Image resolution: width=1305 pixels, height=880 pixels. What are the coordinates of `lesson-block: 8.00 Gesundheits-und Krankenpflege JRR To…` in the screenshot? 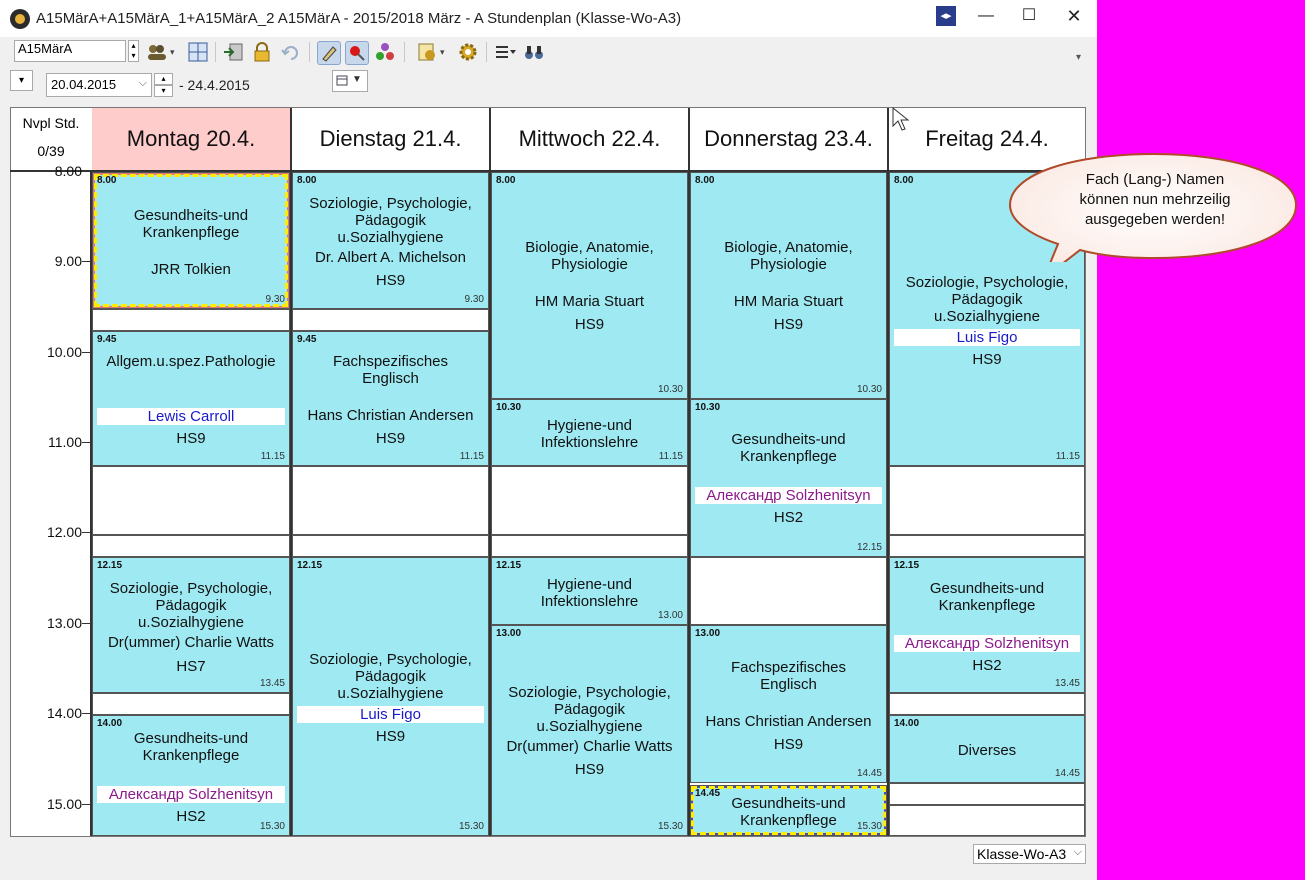 It's located at (191, 240).